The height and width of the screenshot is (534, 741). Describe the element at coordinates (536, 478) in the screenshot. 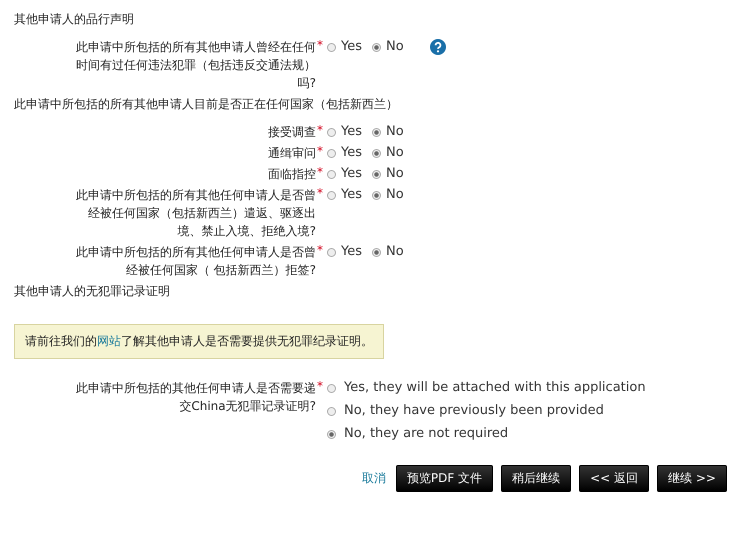

I see `action-button: 稍后继续` at that location.